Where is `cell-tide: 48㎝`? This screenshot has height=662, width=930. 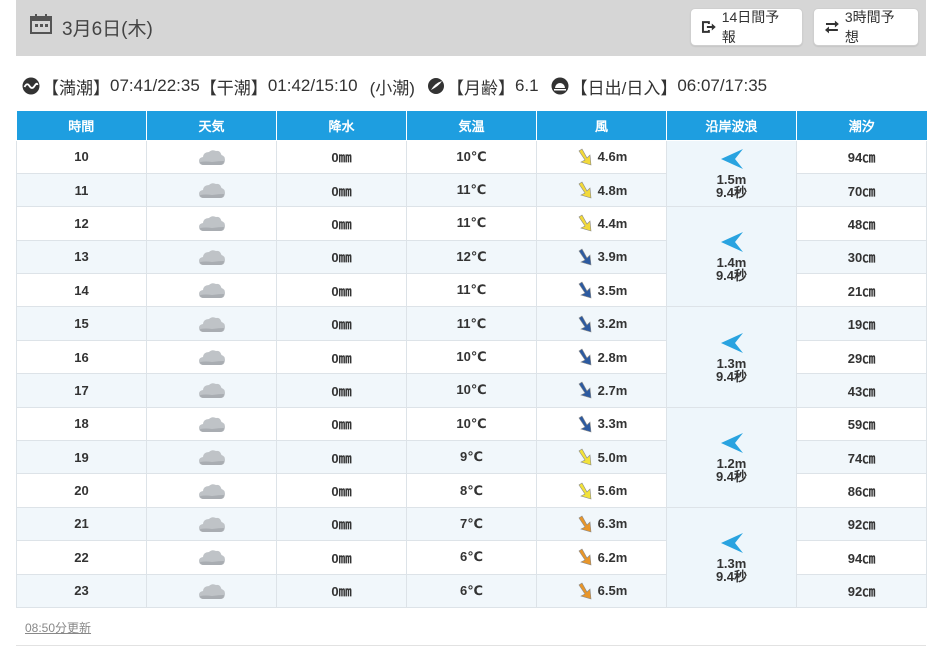
cell-tide: 48㎝ is located at coordinates (861, 223).